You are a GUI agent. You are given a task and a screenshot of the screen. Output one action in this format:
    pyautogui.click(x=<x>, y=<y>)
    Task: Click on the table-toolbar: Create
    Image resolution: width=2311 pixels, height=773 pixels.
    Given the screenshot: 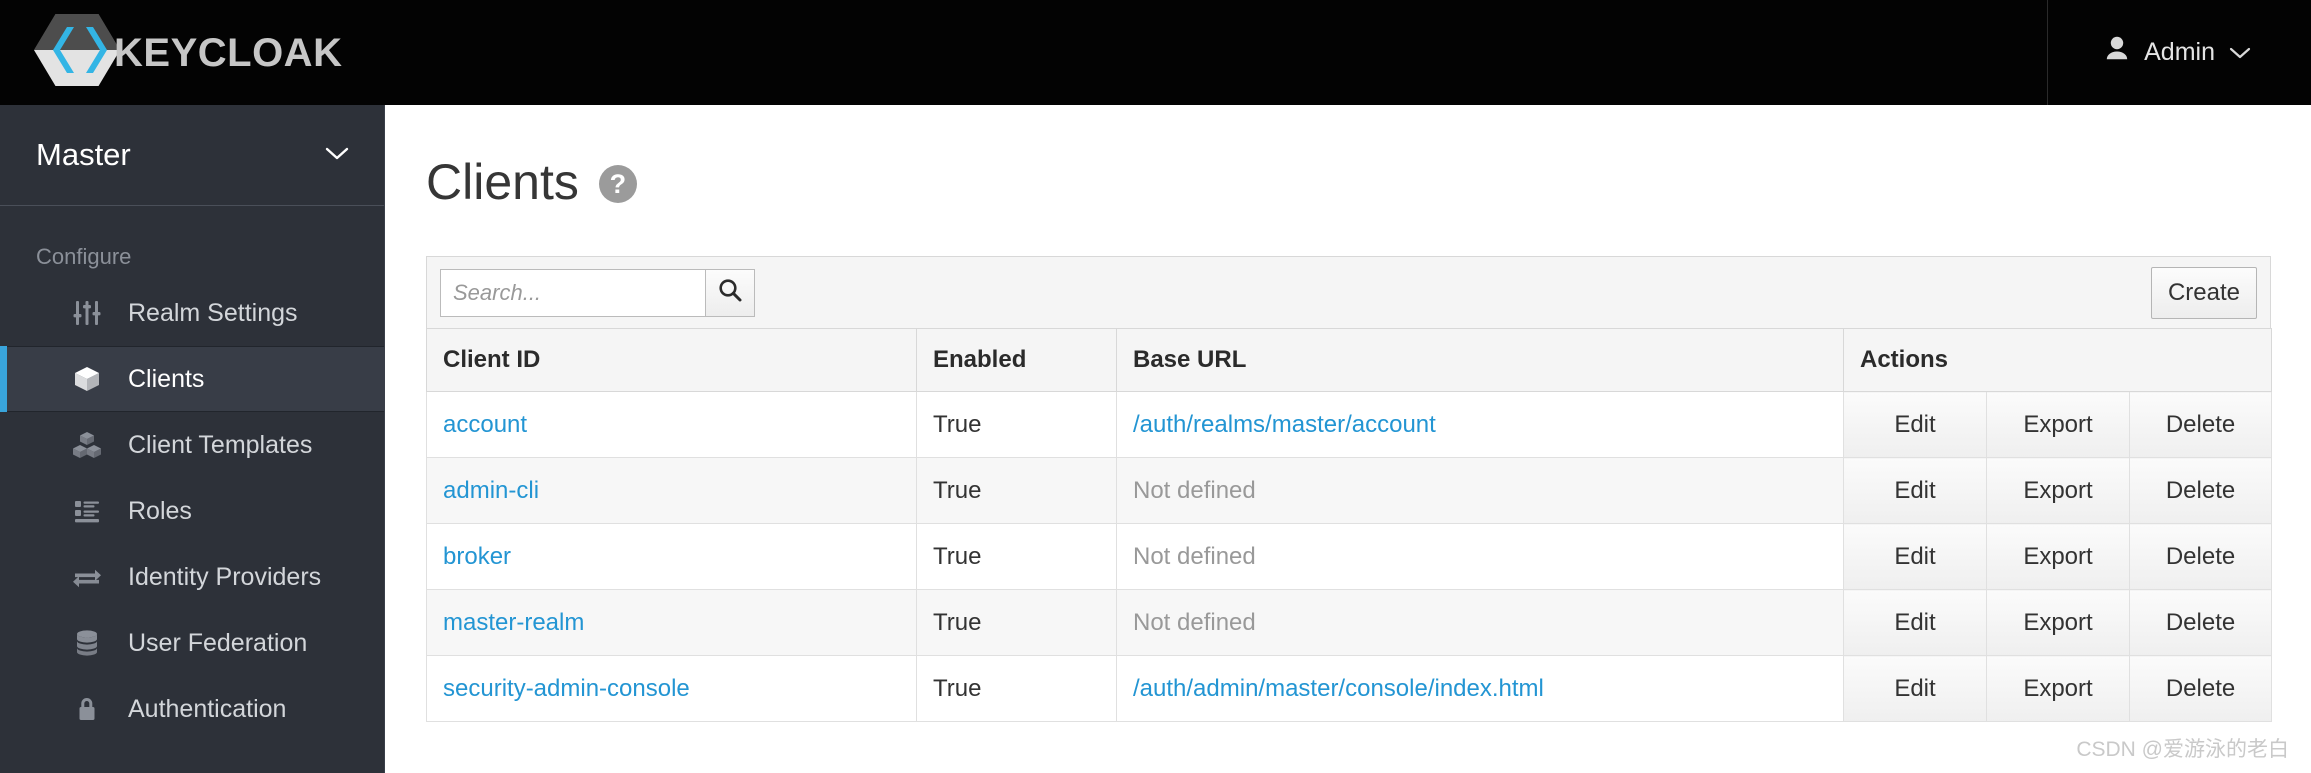 What is the action you would take?
    pyautogui.click(x=1348, y=292)
    